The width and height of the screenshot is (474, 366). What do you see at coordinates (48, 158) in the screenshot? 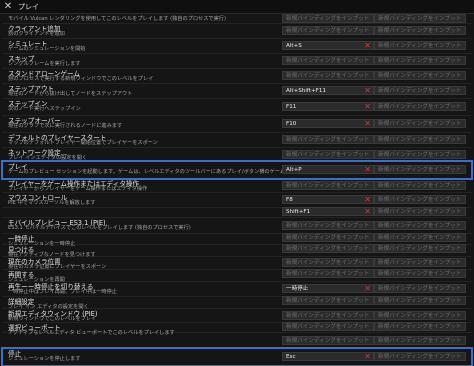
I see `command-description: プレイ インエディタの設定を開く` at bounding box center [48, 158].